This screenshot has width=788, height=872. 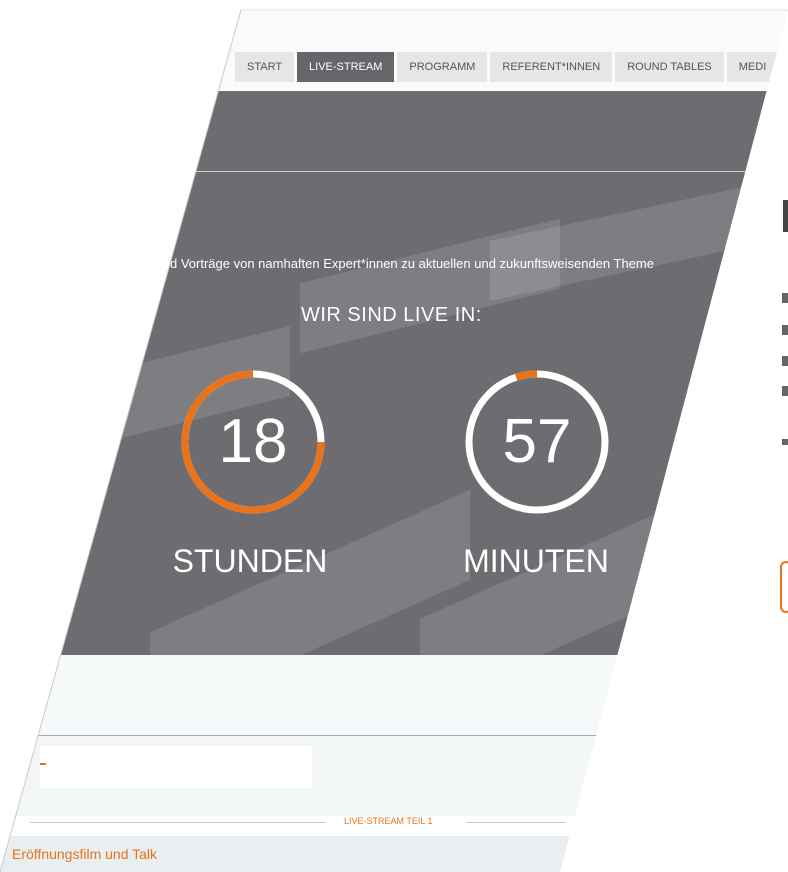 I want to click on nav-item-programm: PROGRAMM, so click(x=442, y=67).